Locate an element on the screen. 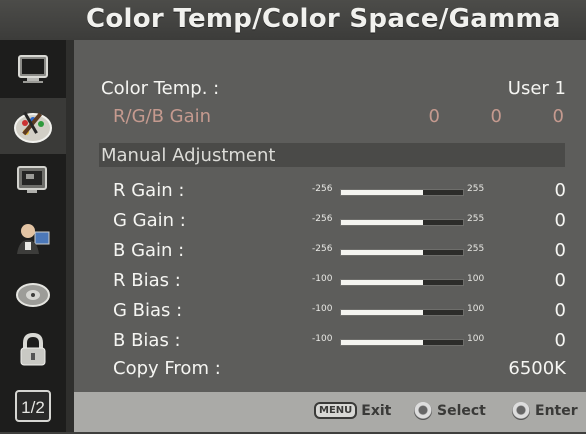  exit-hint: MENU Exit is located at coordinates (352, 410).